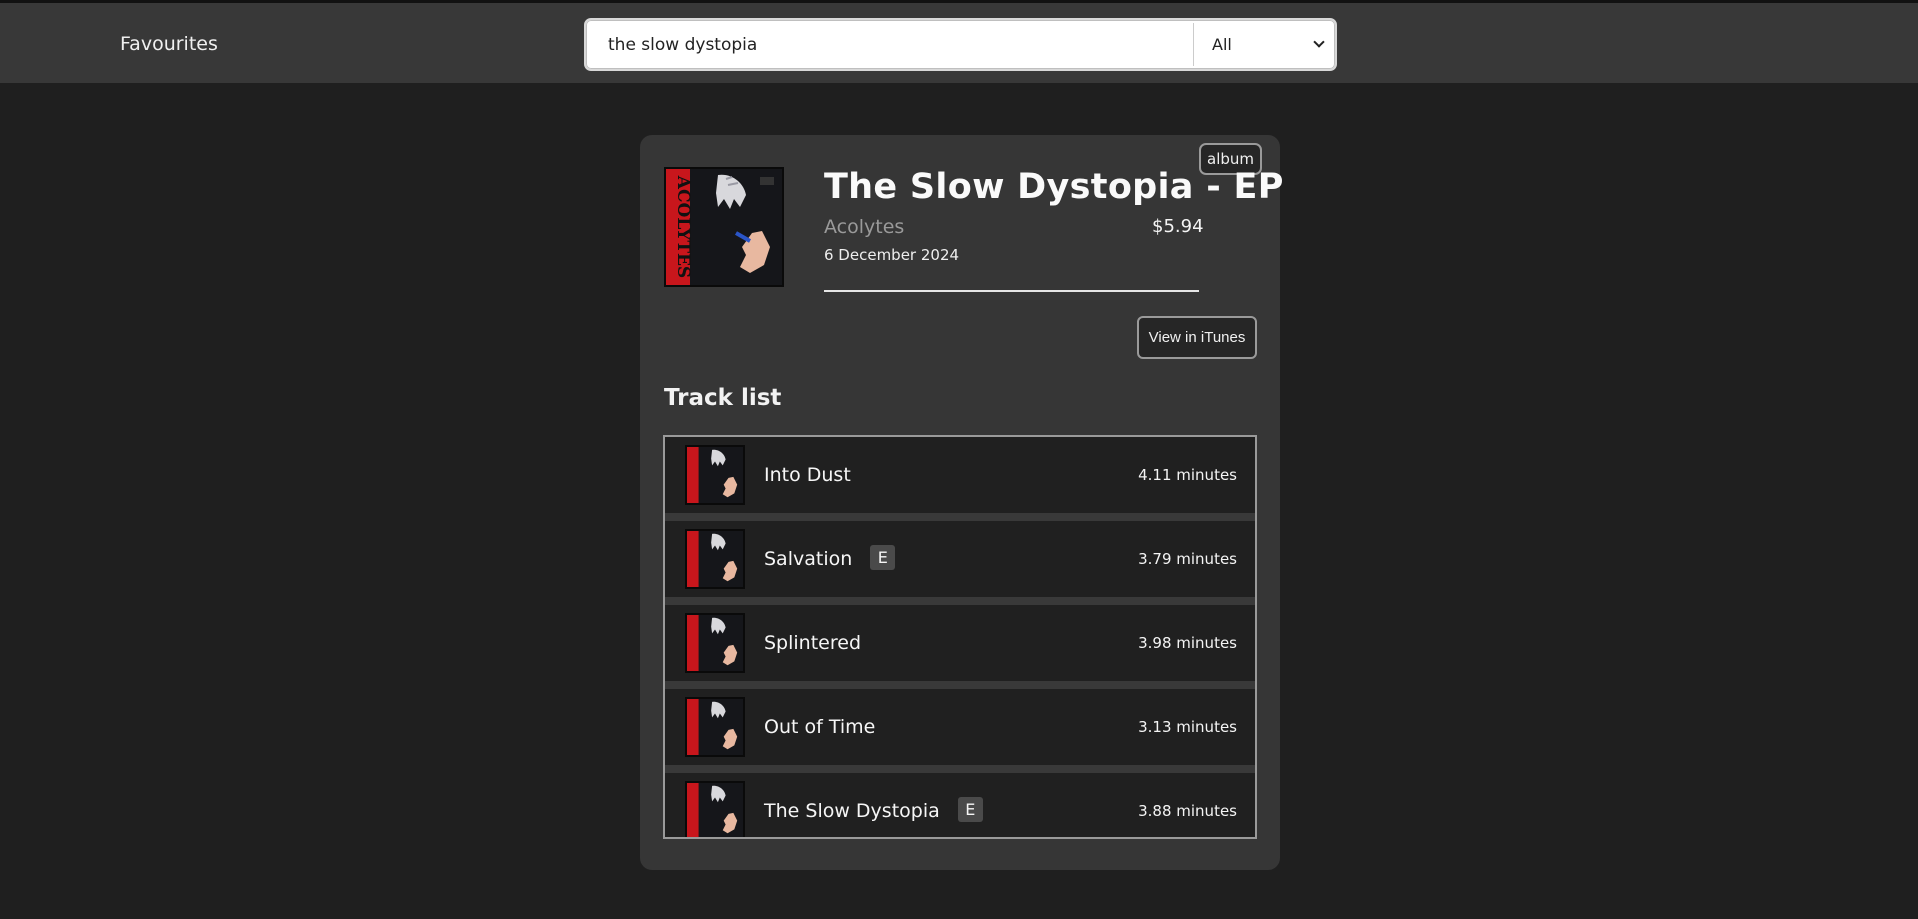 Image resolution: width=1918 pixels, height=919 pixels. Describe the element at coordinates (960, 475) in the screenshot. I see `track-row: Into Dust 4.11 minutes` at that location.